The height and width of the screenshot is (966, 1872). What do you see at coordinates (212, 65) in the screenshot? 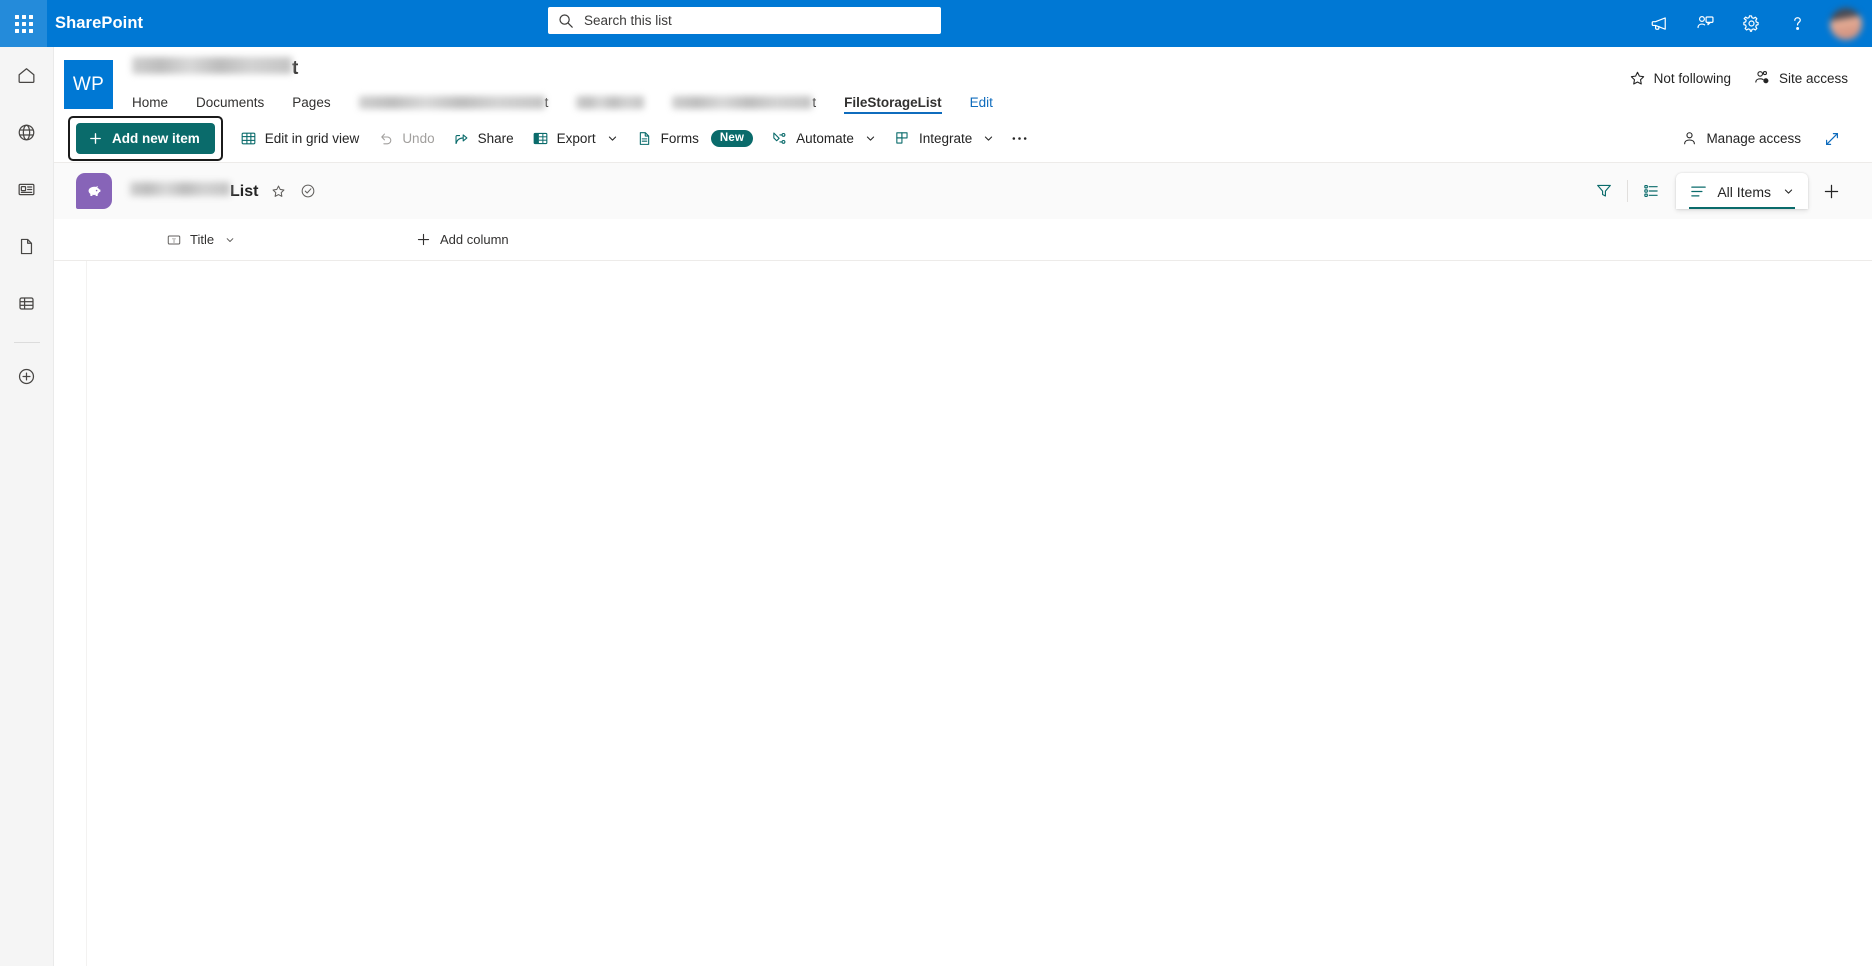
I see `site-title-redacted` at bounding box center [212, 65].